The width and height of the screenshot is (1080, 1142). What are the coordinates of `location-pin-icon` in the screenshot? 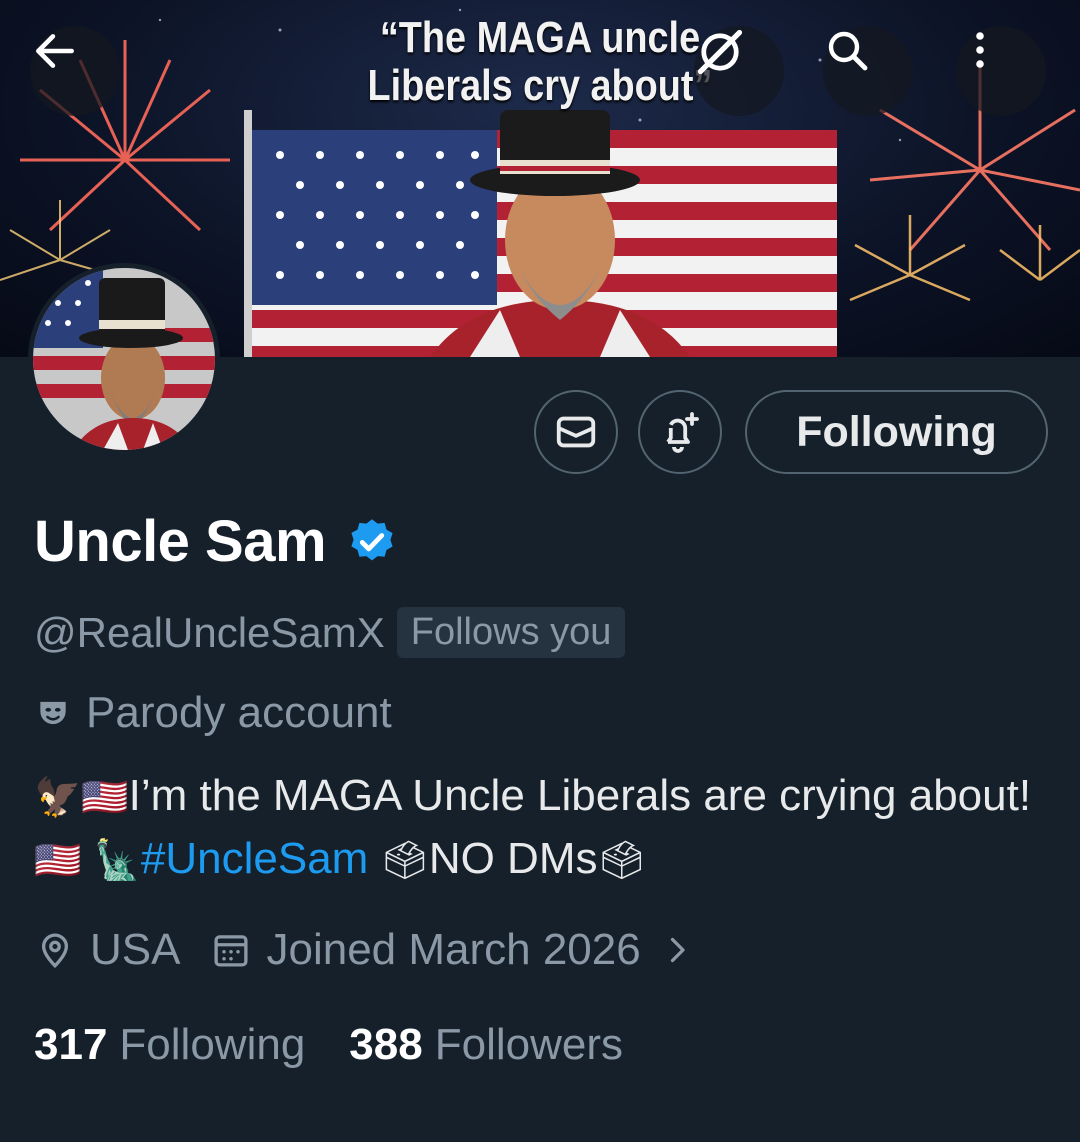 It's located at (55, 951).